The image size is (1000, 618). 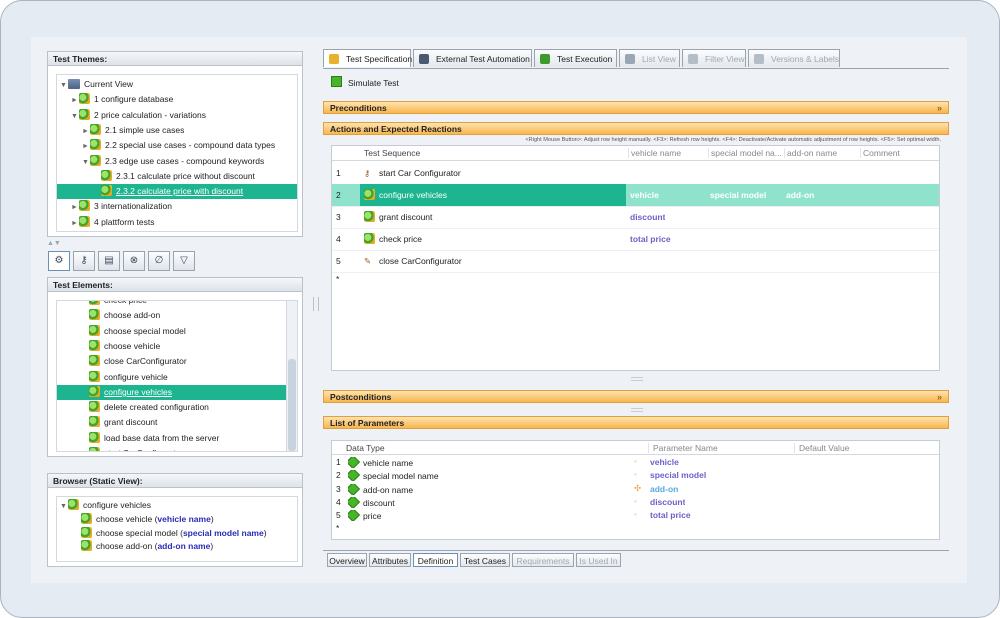 What do you see at coordinates (171, 315) in the screenshot?
I see `element-choose-add-on: choose add-on` at bounding box center [171, 315].